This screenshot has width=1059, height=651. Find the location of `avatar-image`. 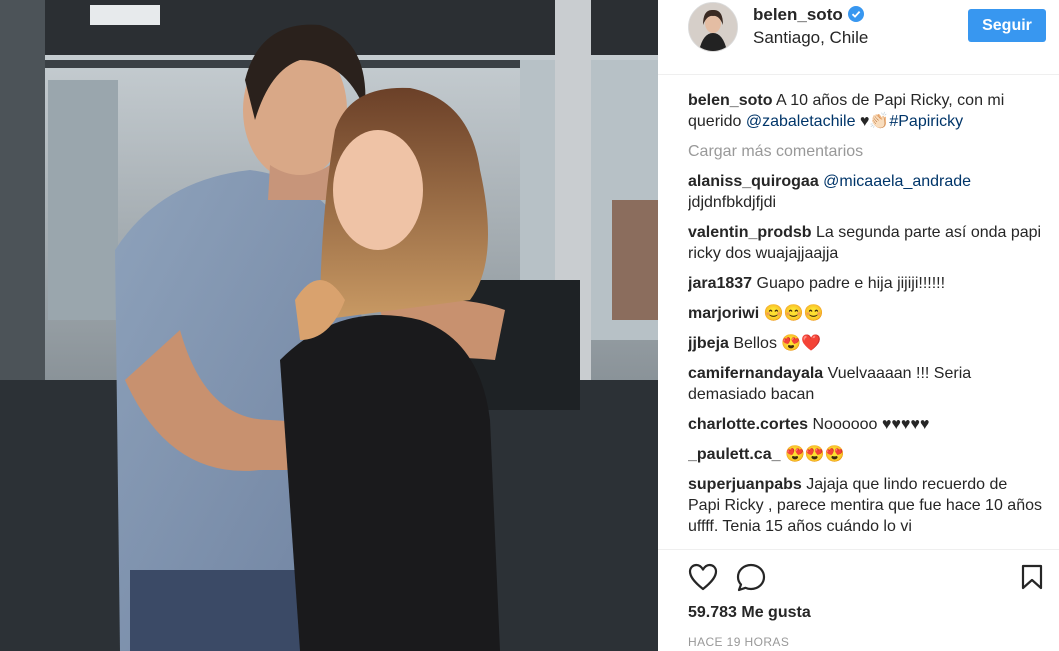

avatar-image is located at coordinates (713, 27).